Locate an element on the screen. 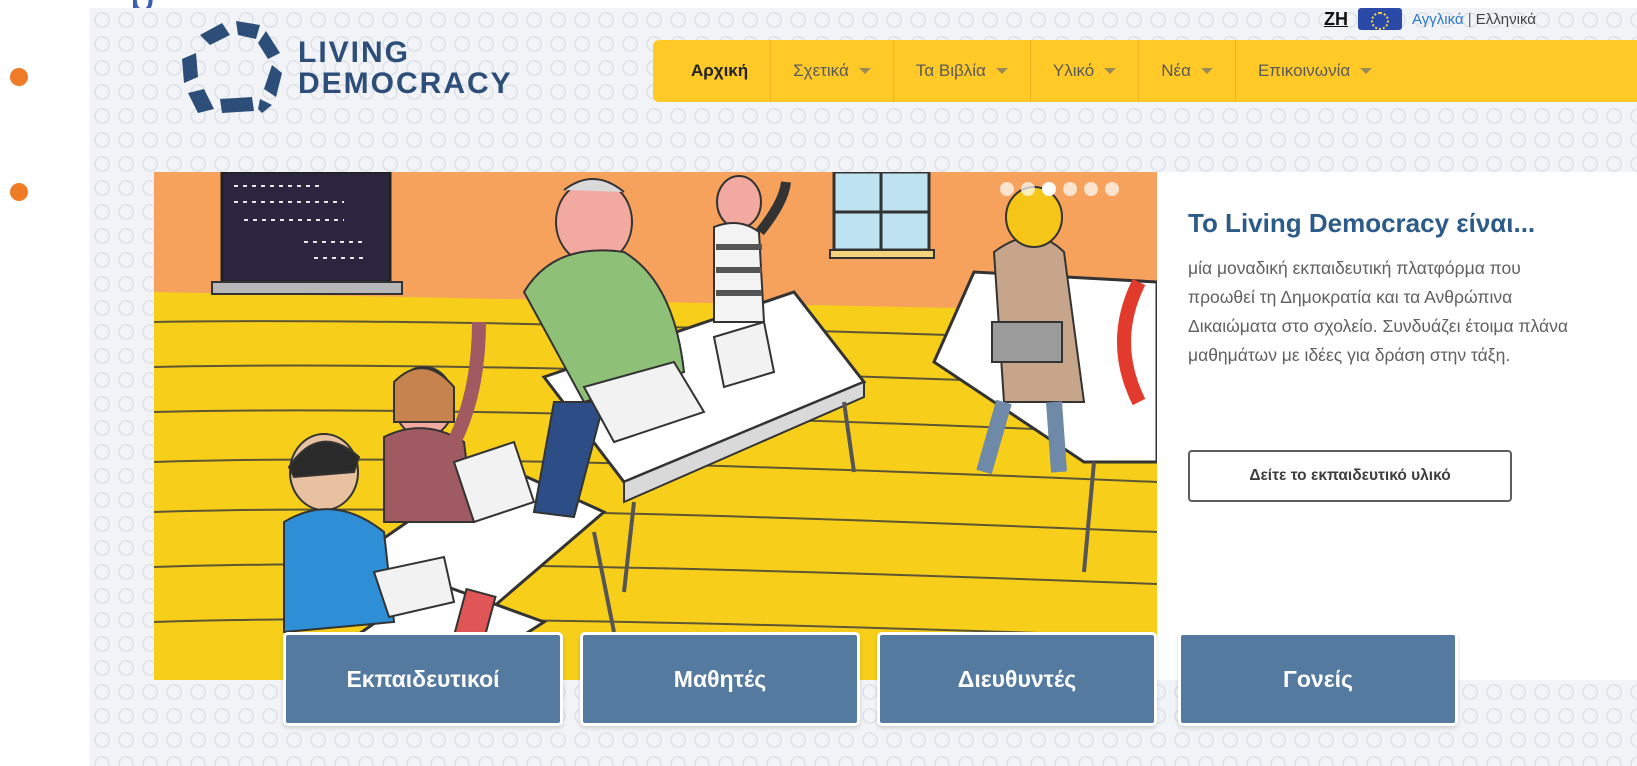  nav-item-books: Τα Βιβλία is located at coordinates (962, 71).